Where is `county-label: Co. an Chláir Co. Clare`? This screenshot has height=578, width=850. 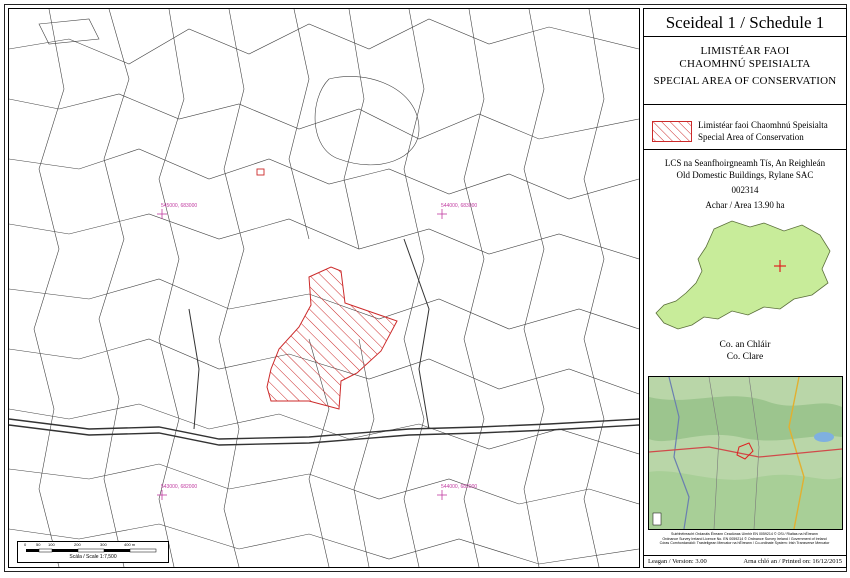 county-label: Co. an Chláir Co. Clare is located at coordinates (745, 351).